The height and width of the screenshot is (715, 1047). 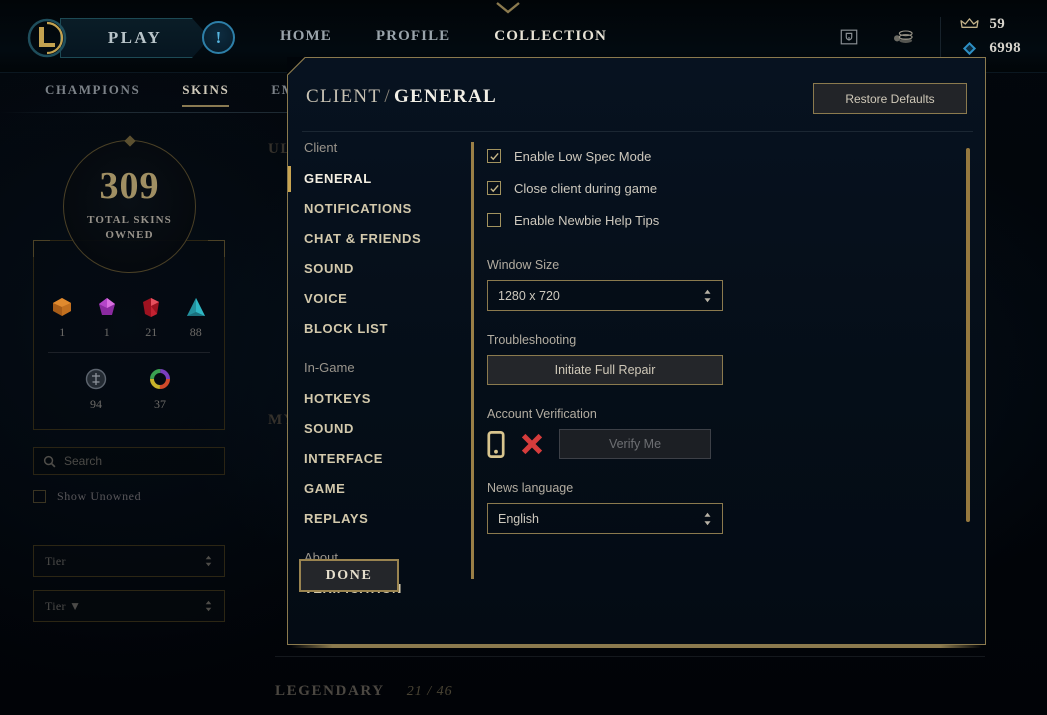 I want to click on total-skins-label-line1: TOTAL SKINS, so click(x=129, y=220).